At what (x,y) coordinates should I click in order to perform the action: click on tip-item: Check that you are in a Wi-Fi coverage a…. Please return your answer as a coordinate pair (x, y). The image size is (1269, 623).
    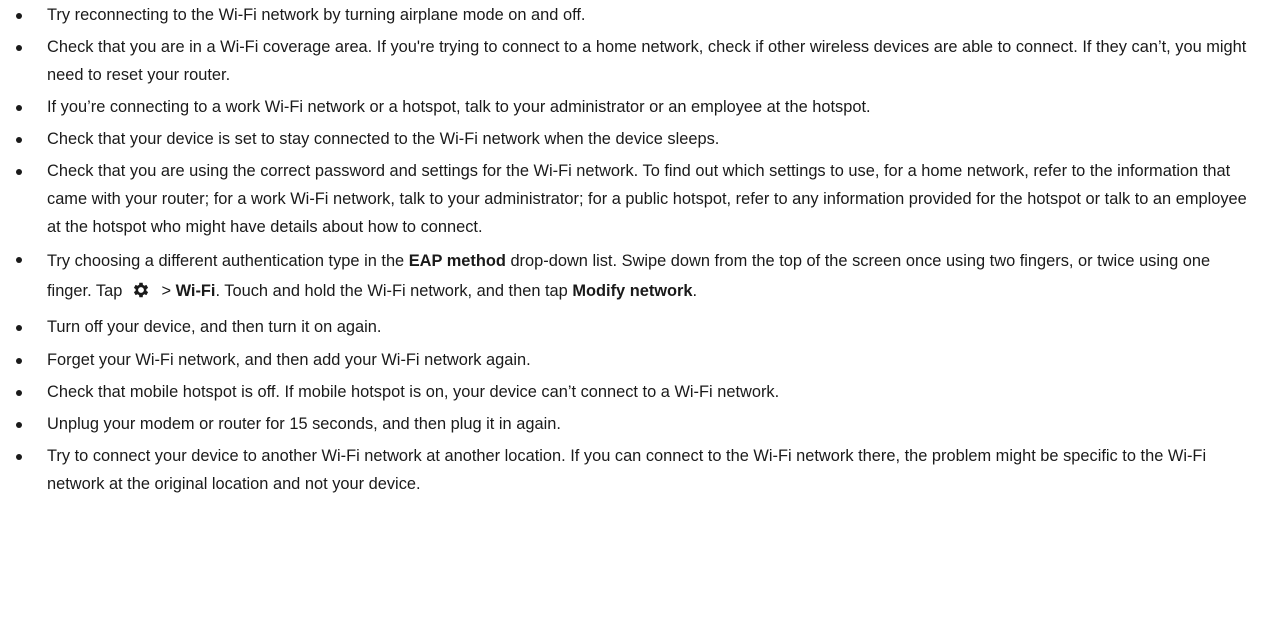
    Looking at the image, I should click on (628, 61).